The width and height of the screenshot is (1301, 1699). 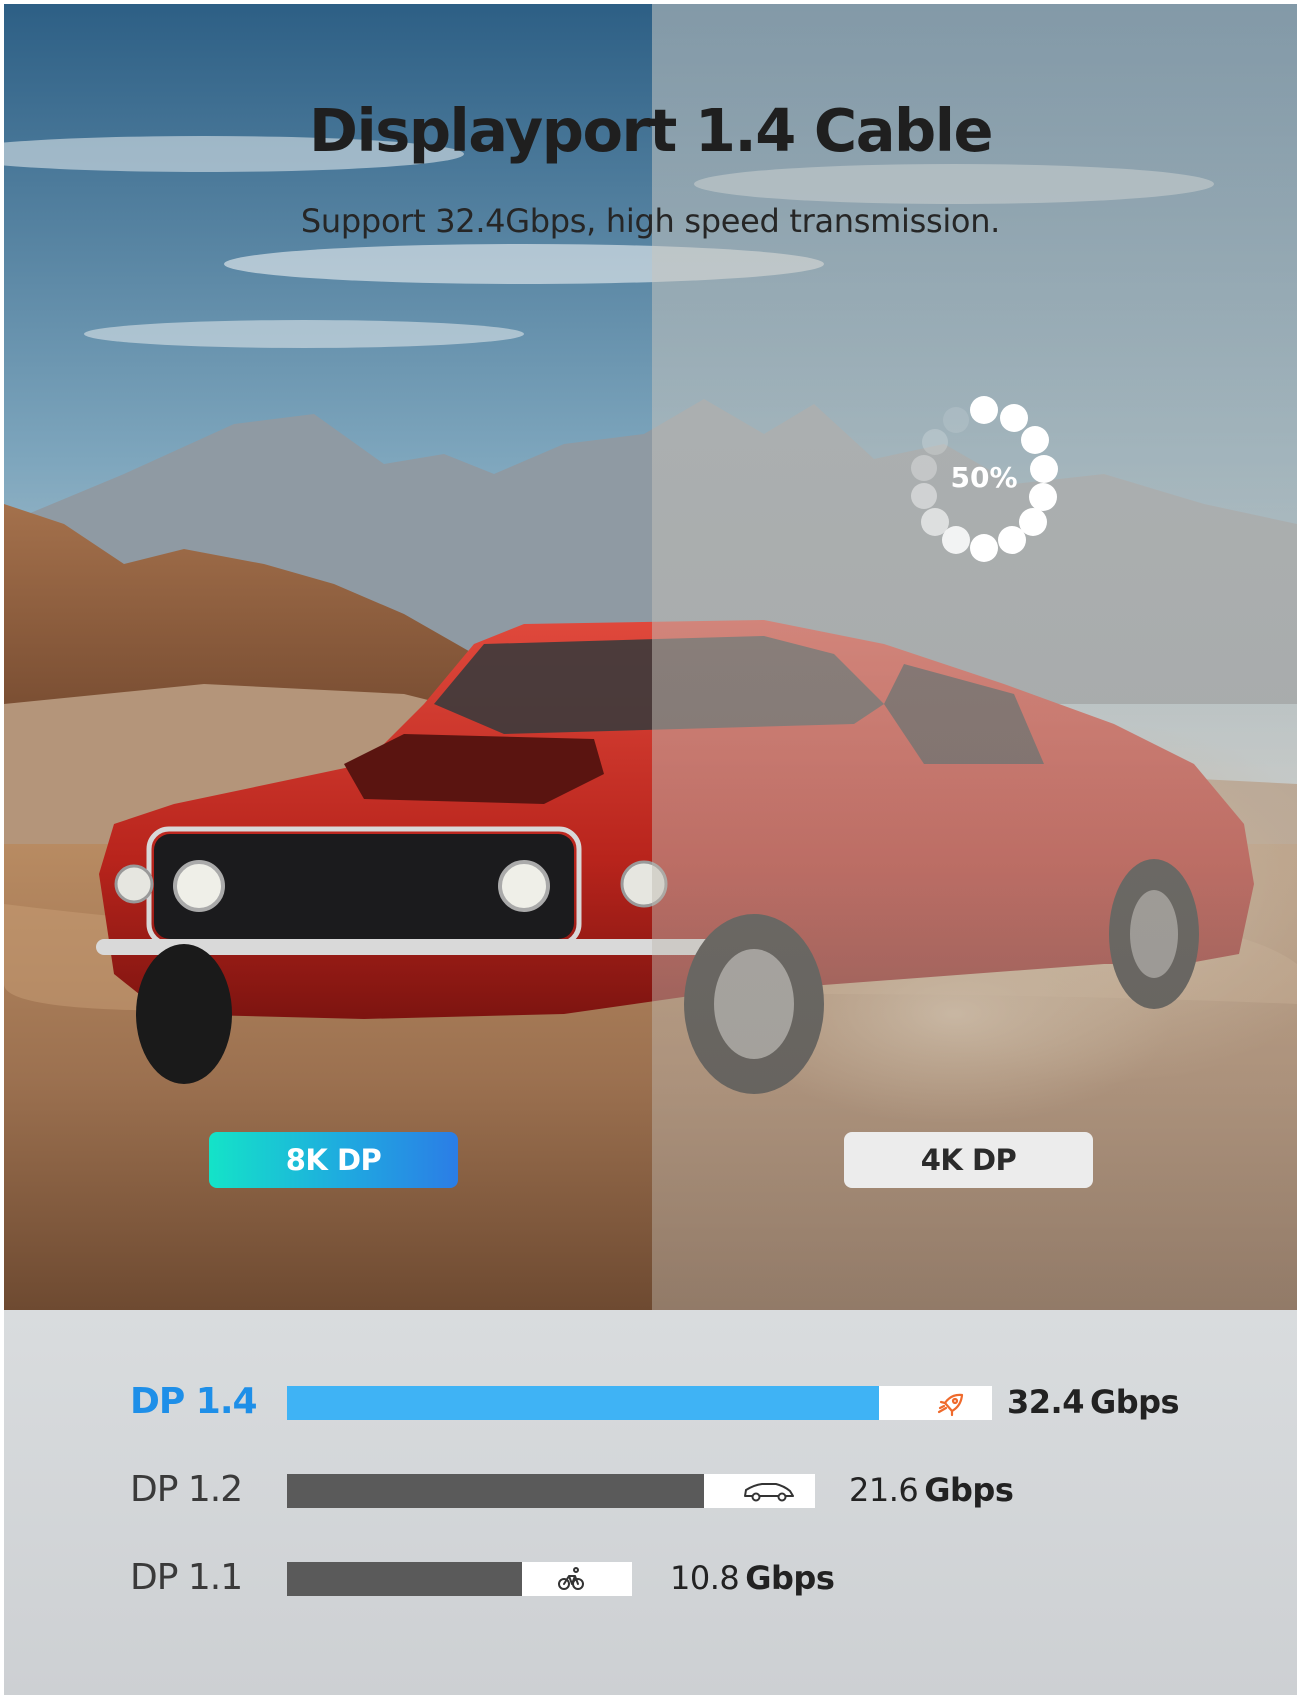 I want to click on speed-value: 32.4 Gbps, so click(x=1093, y=1402).